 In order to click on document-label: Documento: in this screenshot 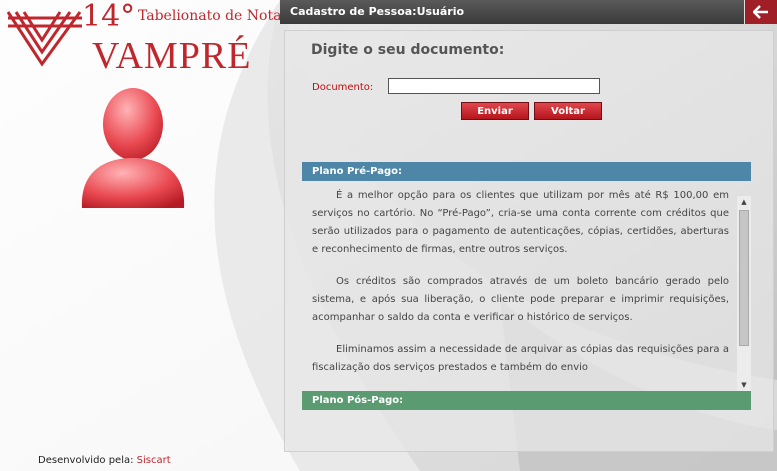, I will do `click(343, 87)`.